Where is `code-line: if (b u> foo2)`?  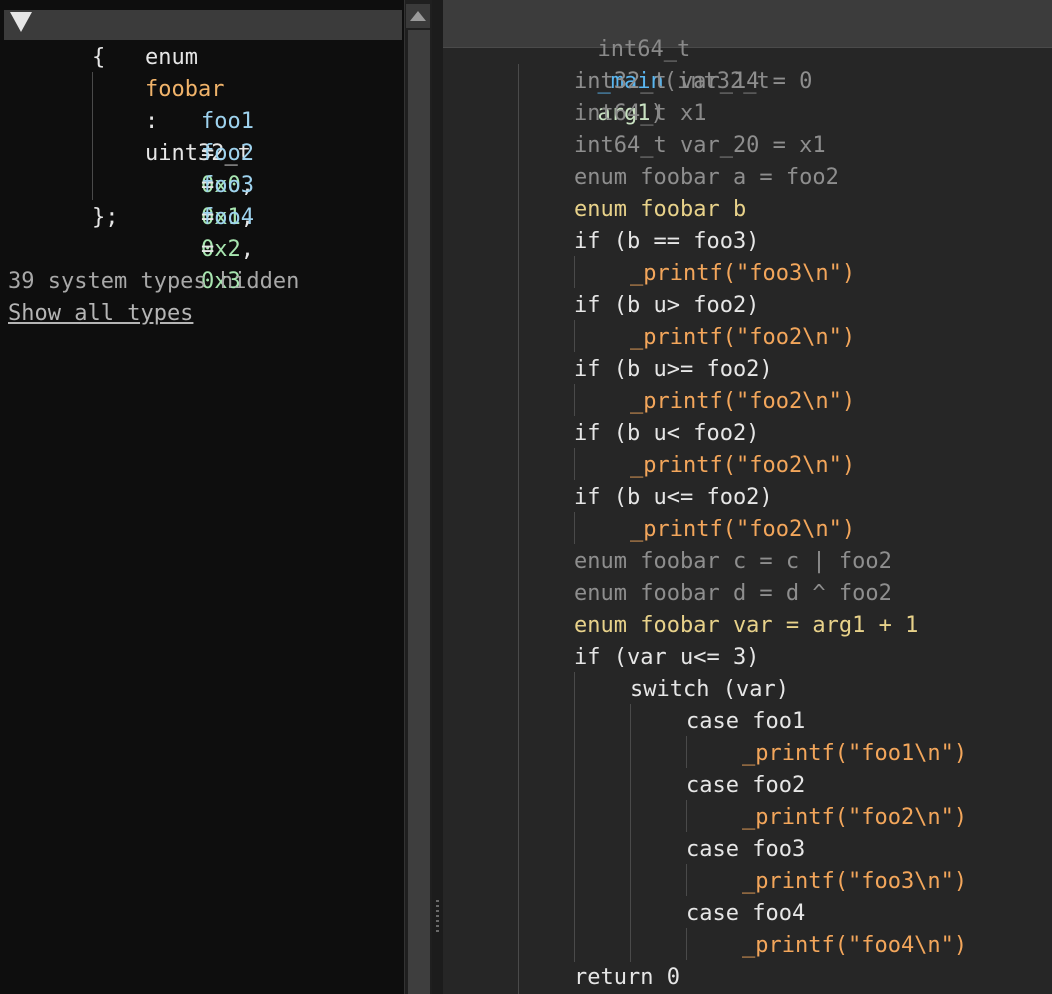 code-line: if (b u> foo2) is located at coordinates (666, 306).